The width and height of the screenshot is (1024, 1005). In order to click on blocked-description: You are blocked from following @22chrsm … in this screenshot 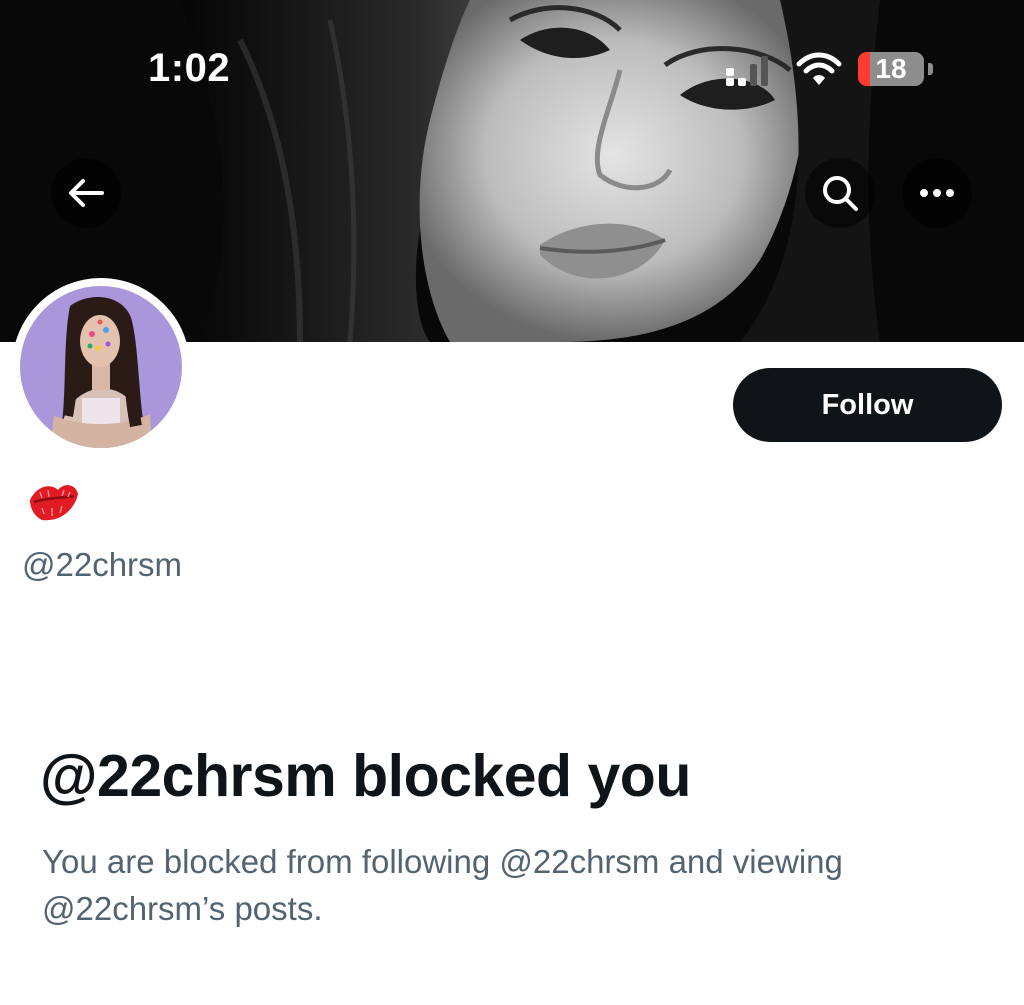, I will do `click(442, 885)`.